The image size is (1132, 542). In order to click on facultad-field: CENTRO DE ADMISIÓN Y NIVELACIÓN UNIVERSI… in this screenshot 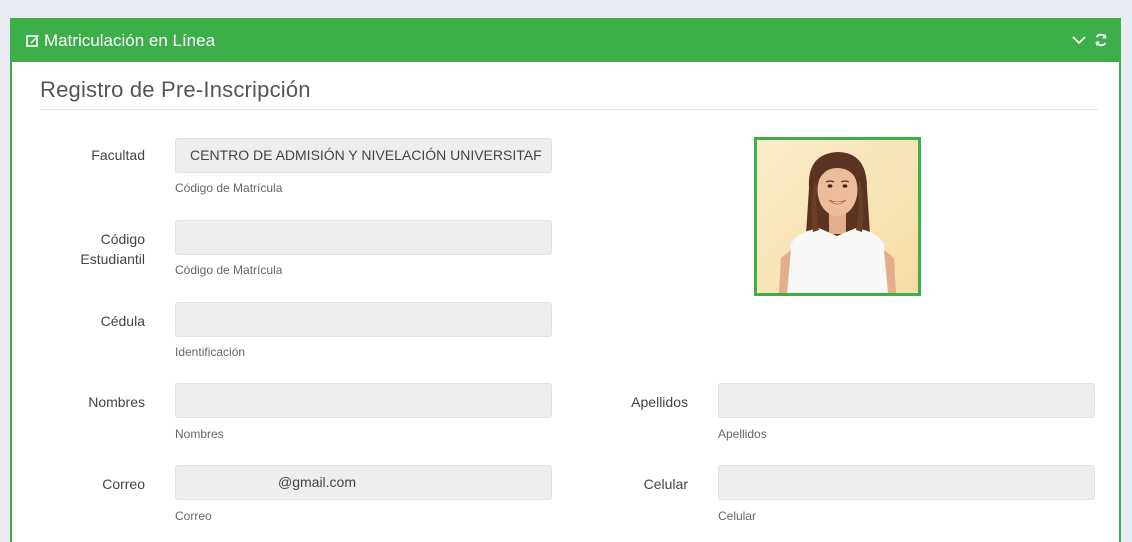, I will do `click(363, 155)`.